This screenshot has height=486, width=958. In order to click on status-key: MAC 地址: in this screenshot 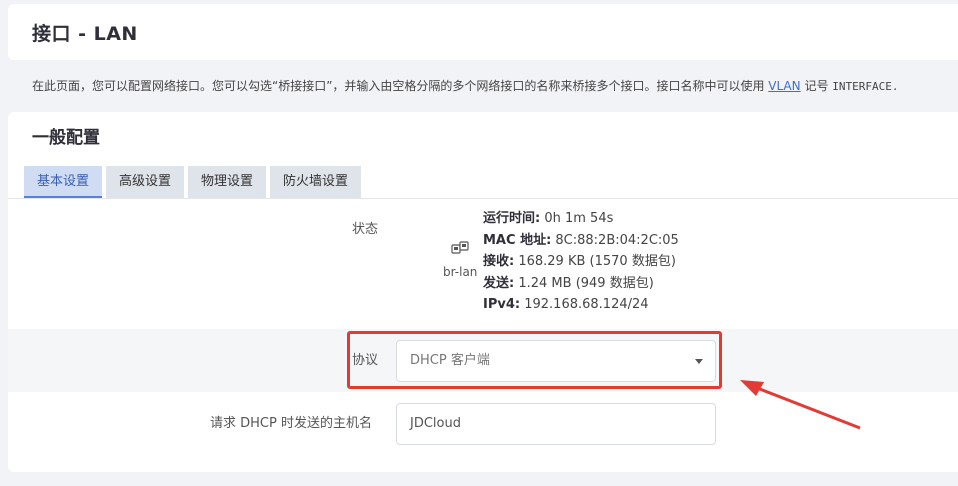, I will do `click(517, 240)`.